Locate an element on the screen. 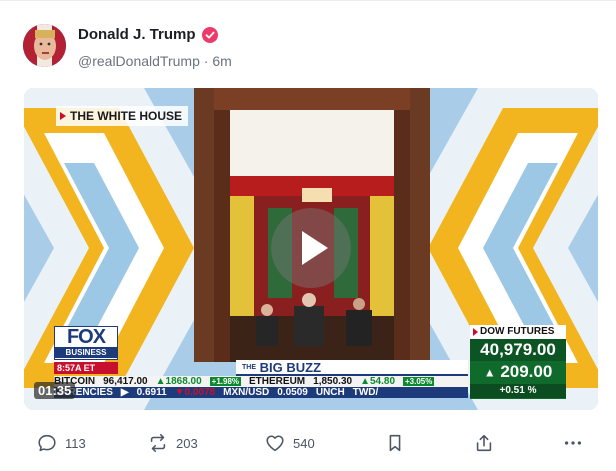  network-logo: FOX BUSINESS is located at coordinates (86, 343).